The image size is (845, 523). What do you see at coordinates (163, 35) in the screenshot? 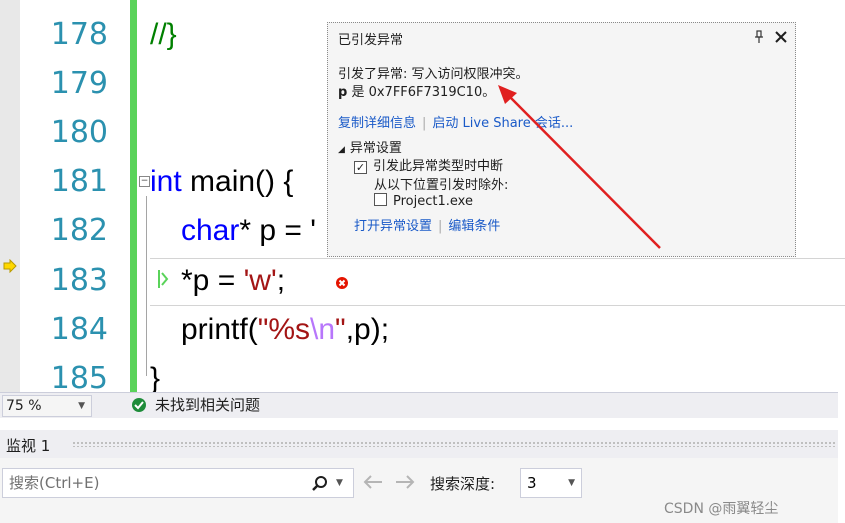
I see `code-line-178: //}` at bounding box center [163, 35].